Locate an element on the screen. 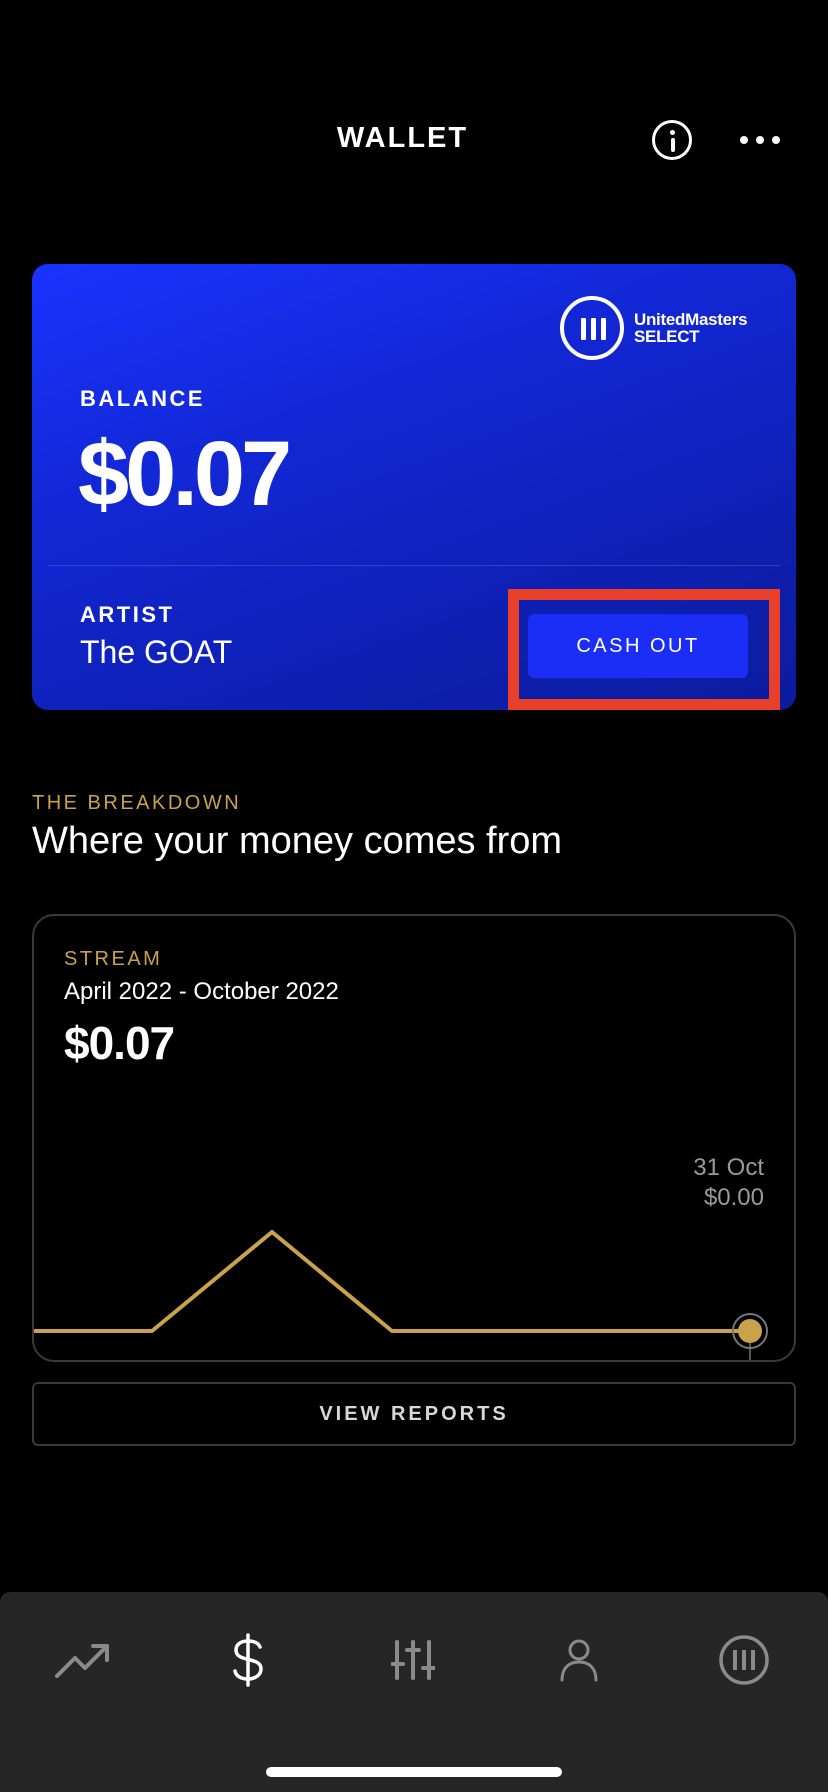 The image size is (828, 1792). card-divider is located at coordinates (414, 565).